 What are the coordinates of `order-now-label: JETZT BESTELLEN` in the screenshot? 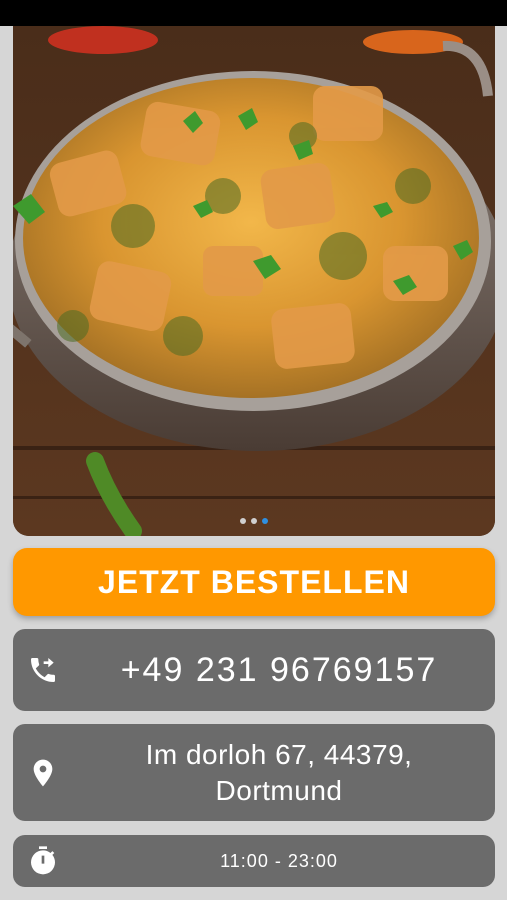 It's located at (254, 581).